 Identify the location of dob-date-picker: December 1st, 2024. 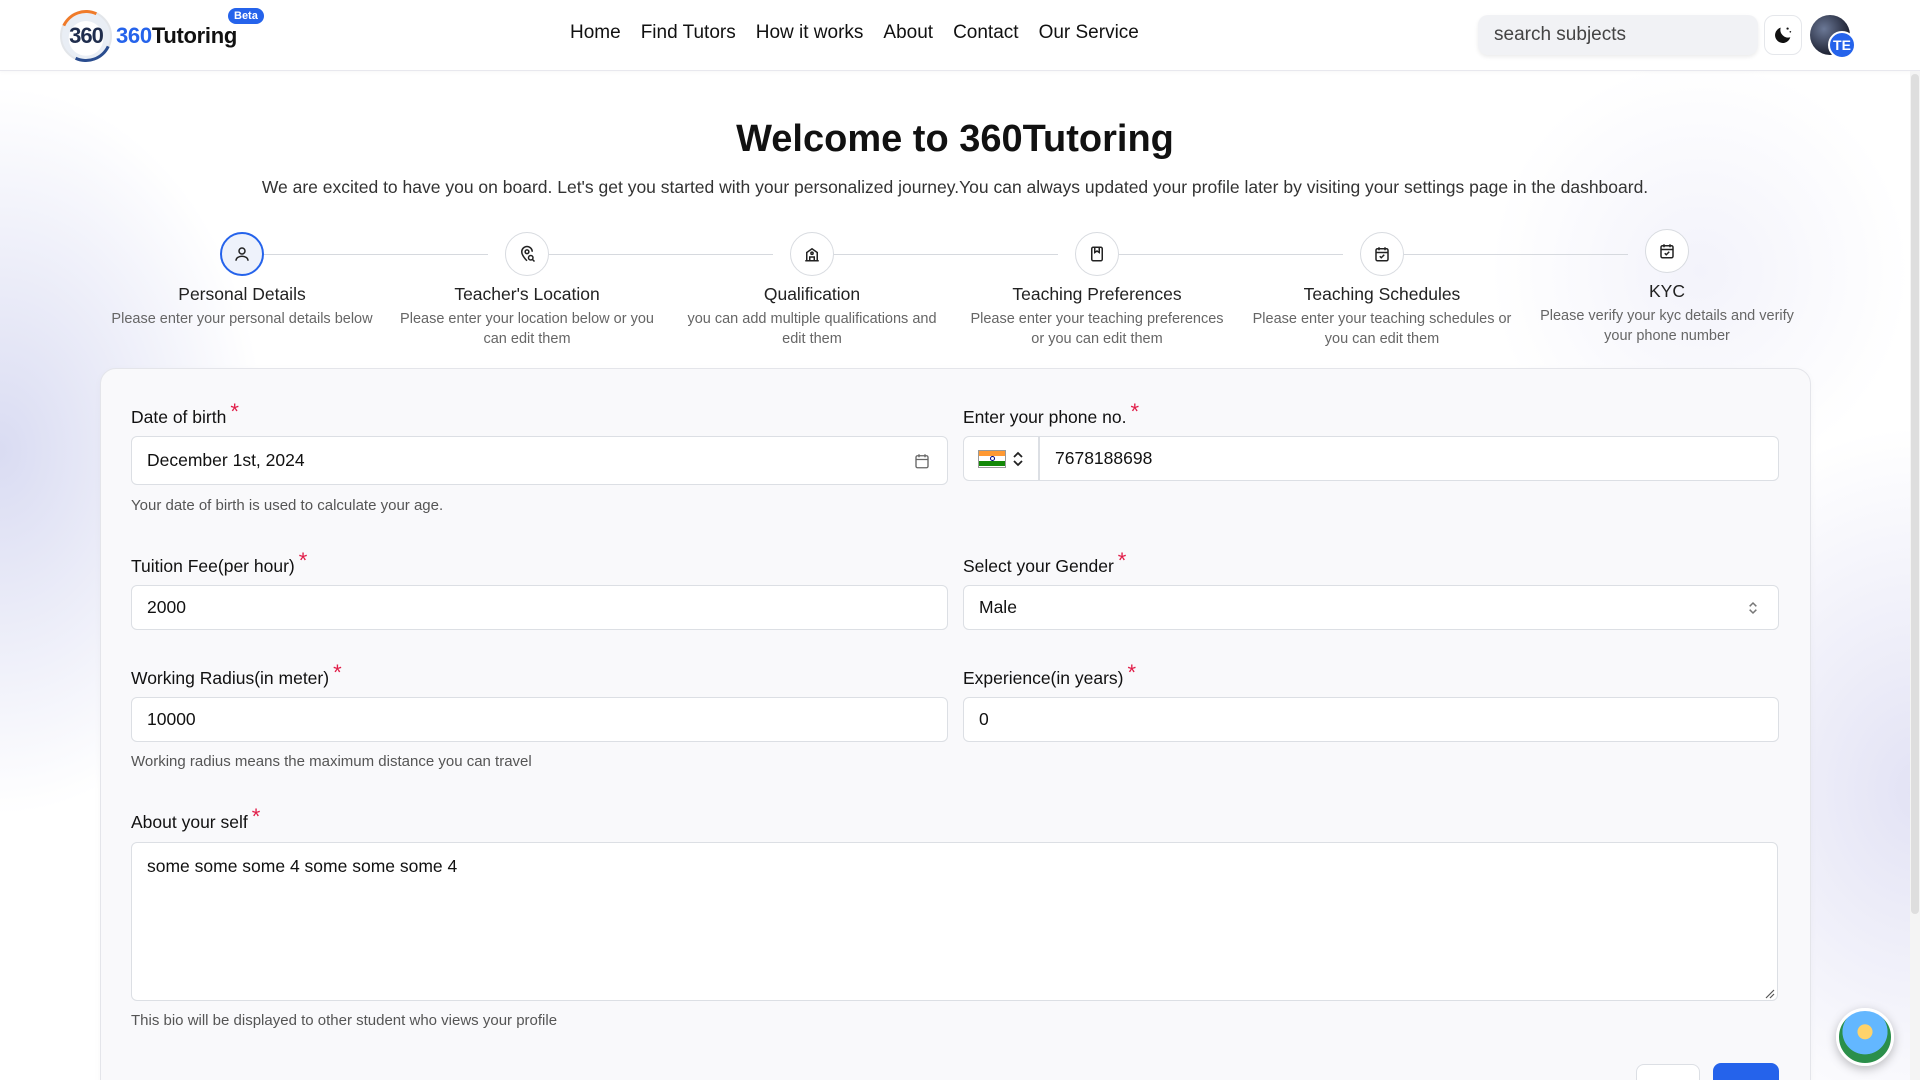
(539, 460).